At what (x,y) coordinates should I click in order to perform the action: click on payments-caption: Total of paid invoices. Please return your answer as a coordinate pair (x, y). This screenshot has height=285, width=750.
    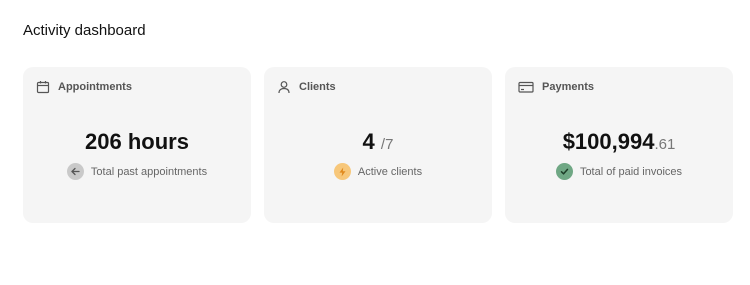
    Looking at the image, I should click on (619, 171).